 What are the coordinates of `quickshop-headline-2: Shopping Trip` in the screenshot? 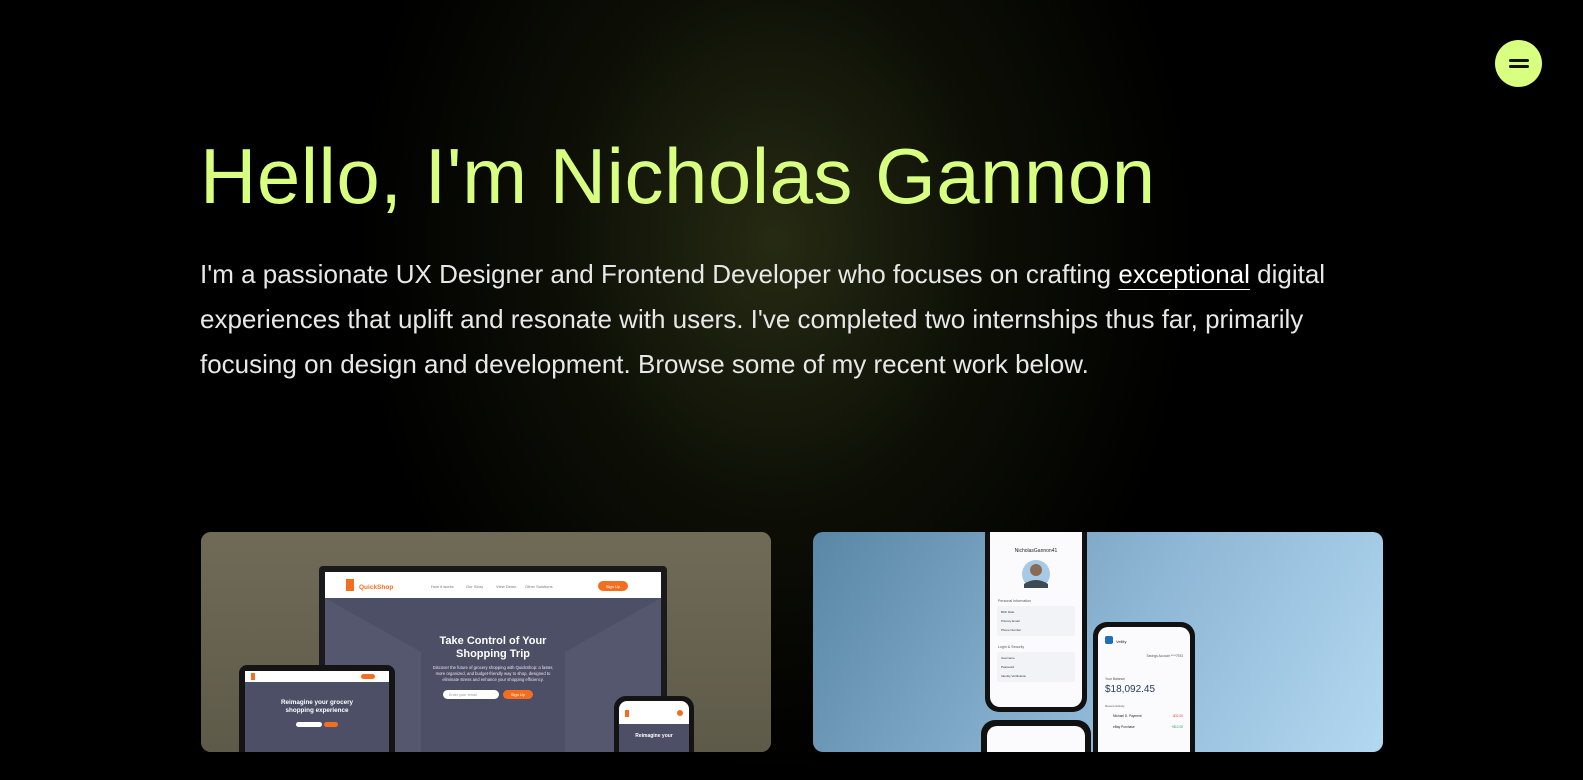 It's located at (493, 654).